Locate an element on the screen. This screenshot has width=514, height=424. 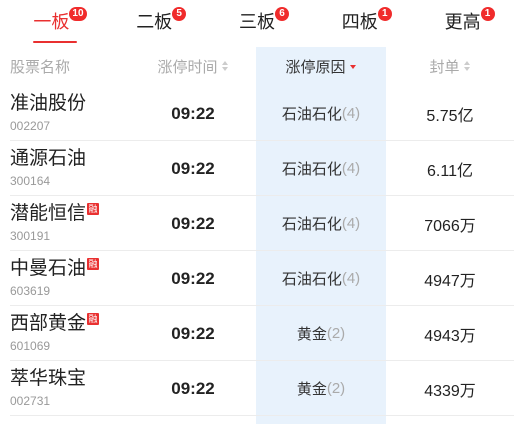
tab-third-board: 三板 6 is located at coordinates (257, 23).